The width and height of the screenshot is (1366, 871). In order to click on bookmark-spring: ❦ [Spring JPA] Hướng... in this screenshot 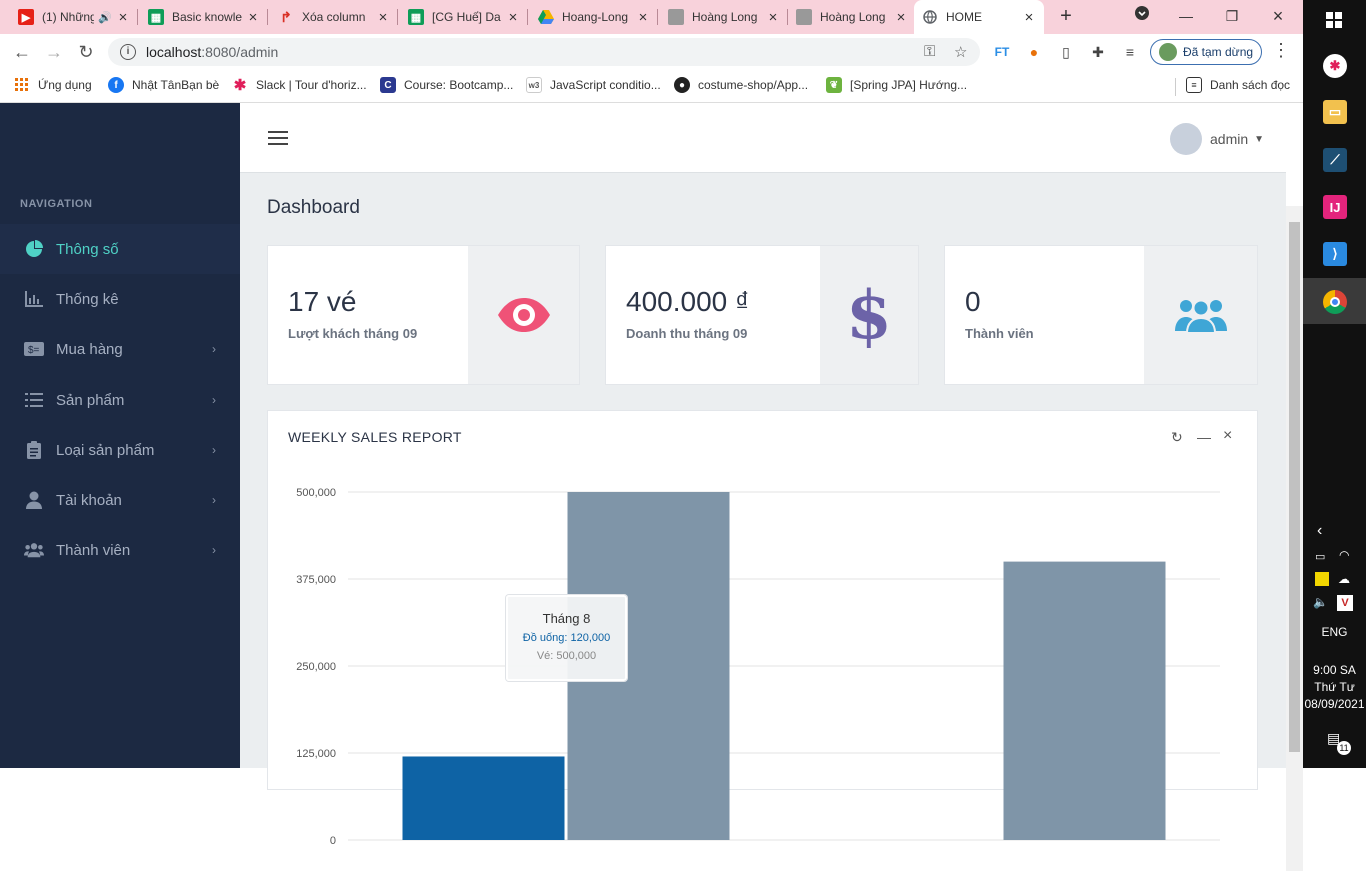, I will do `click(896, 85)`.